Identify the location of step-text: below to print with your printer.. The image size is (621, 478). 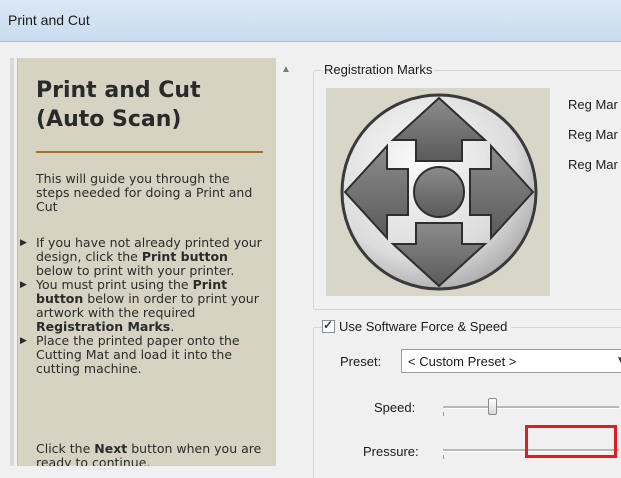
(135, 270).